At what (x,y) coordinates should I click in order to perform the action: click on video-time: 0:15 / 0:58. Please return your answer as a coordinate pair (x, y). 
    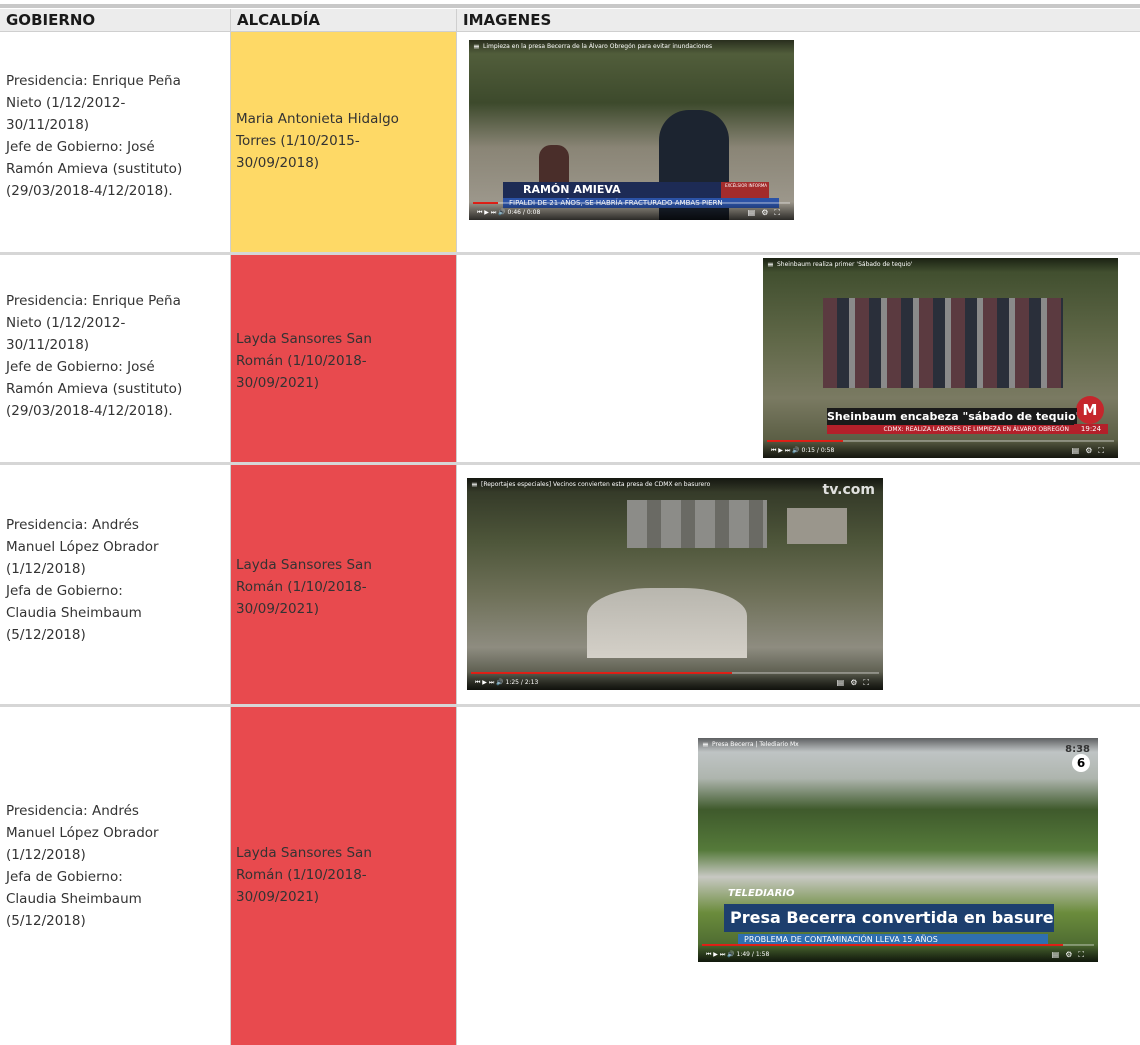
    Looking at the image, I should click on (818, 450).